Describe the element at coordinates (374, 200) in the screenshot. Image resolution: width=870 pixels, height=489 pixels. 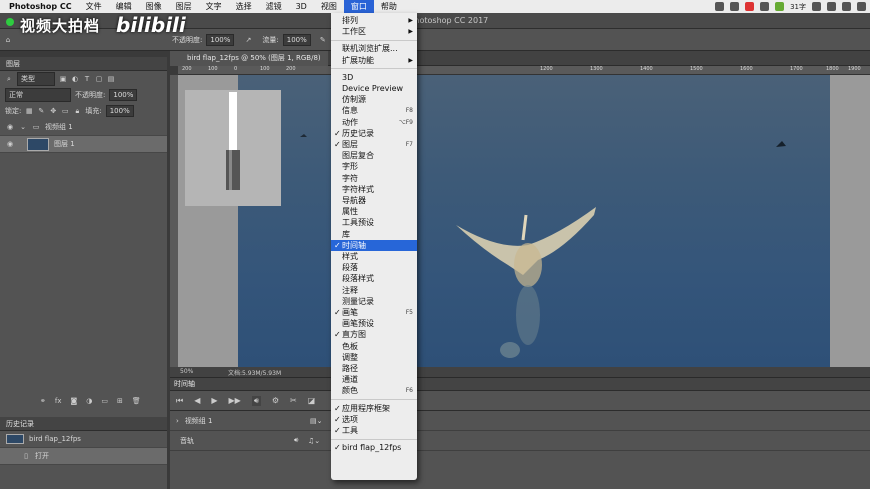
I see `menu-item: 导航器` at that location.